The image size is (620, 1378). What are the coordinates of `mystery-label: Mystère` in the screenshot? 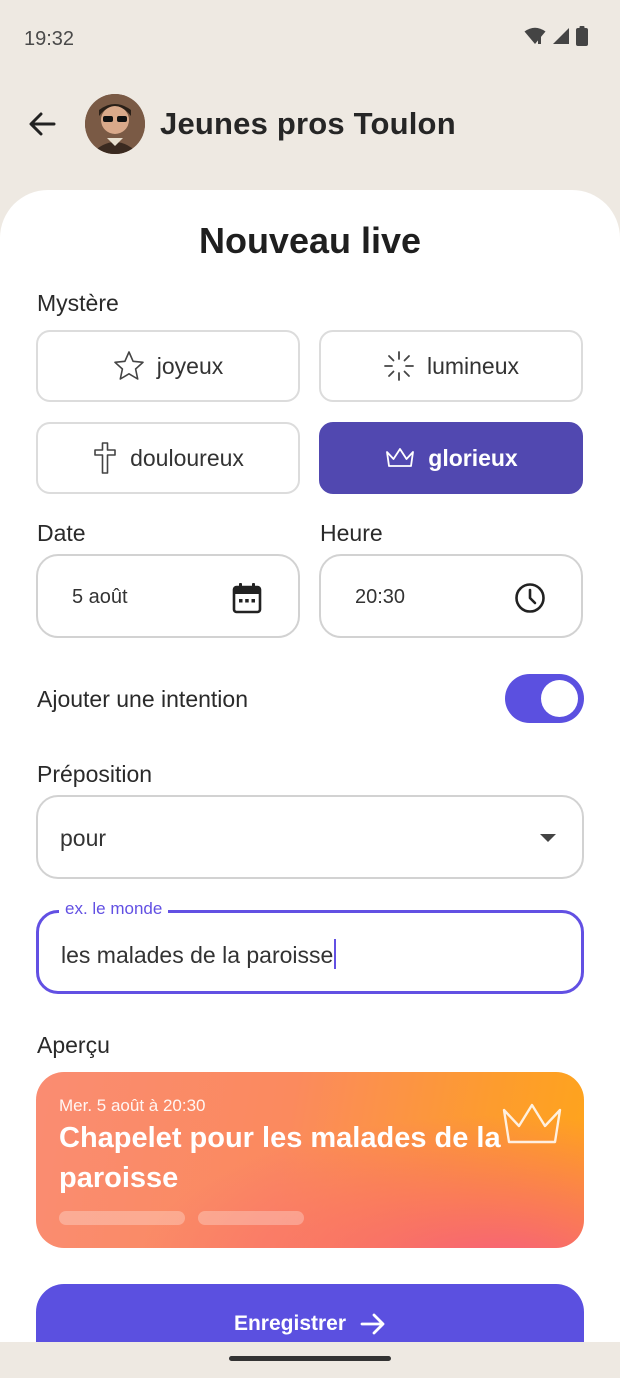 It's located at (78, 303).